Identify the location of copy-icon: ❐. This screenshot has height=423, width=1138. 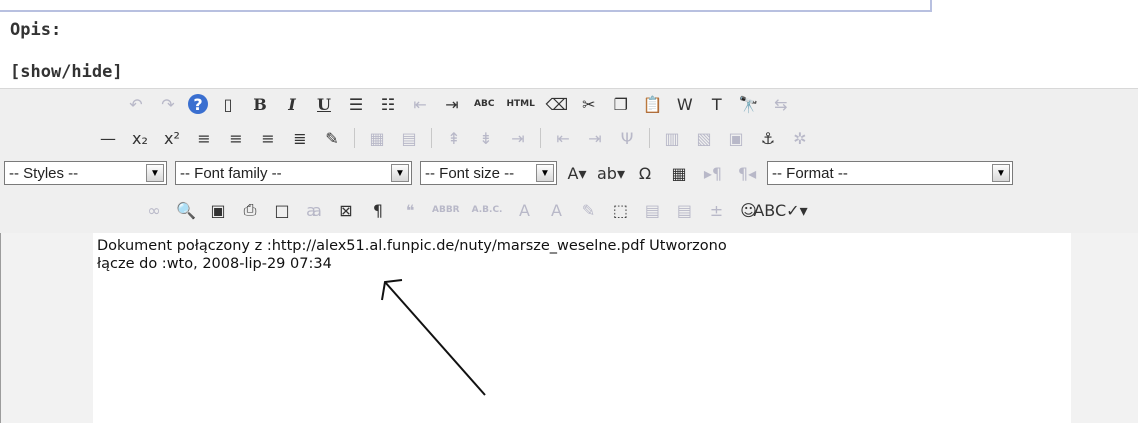
(621, 104).